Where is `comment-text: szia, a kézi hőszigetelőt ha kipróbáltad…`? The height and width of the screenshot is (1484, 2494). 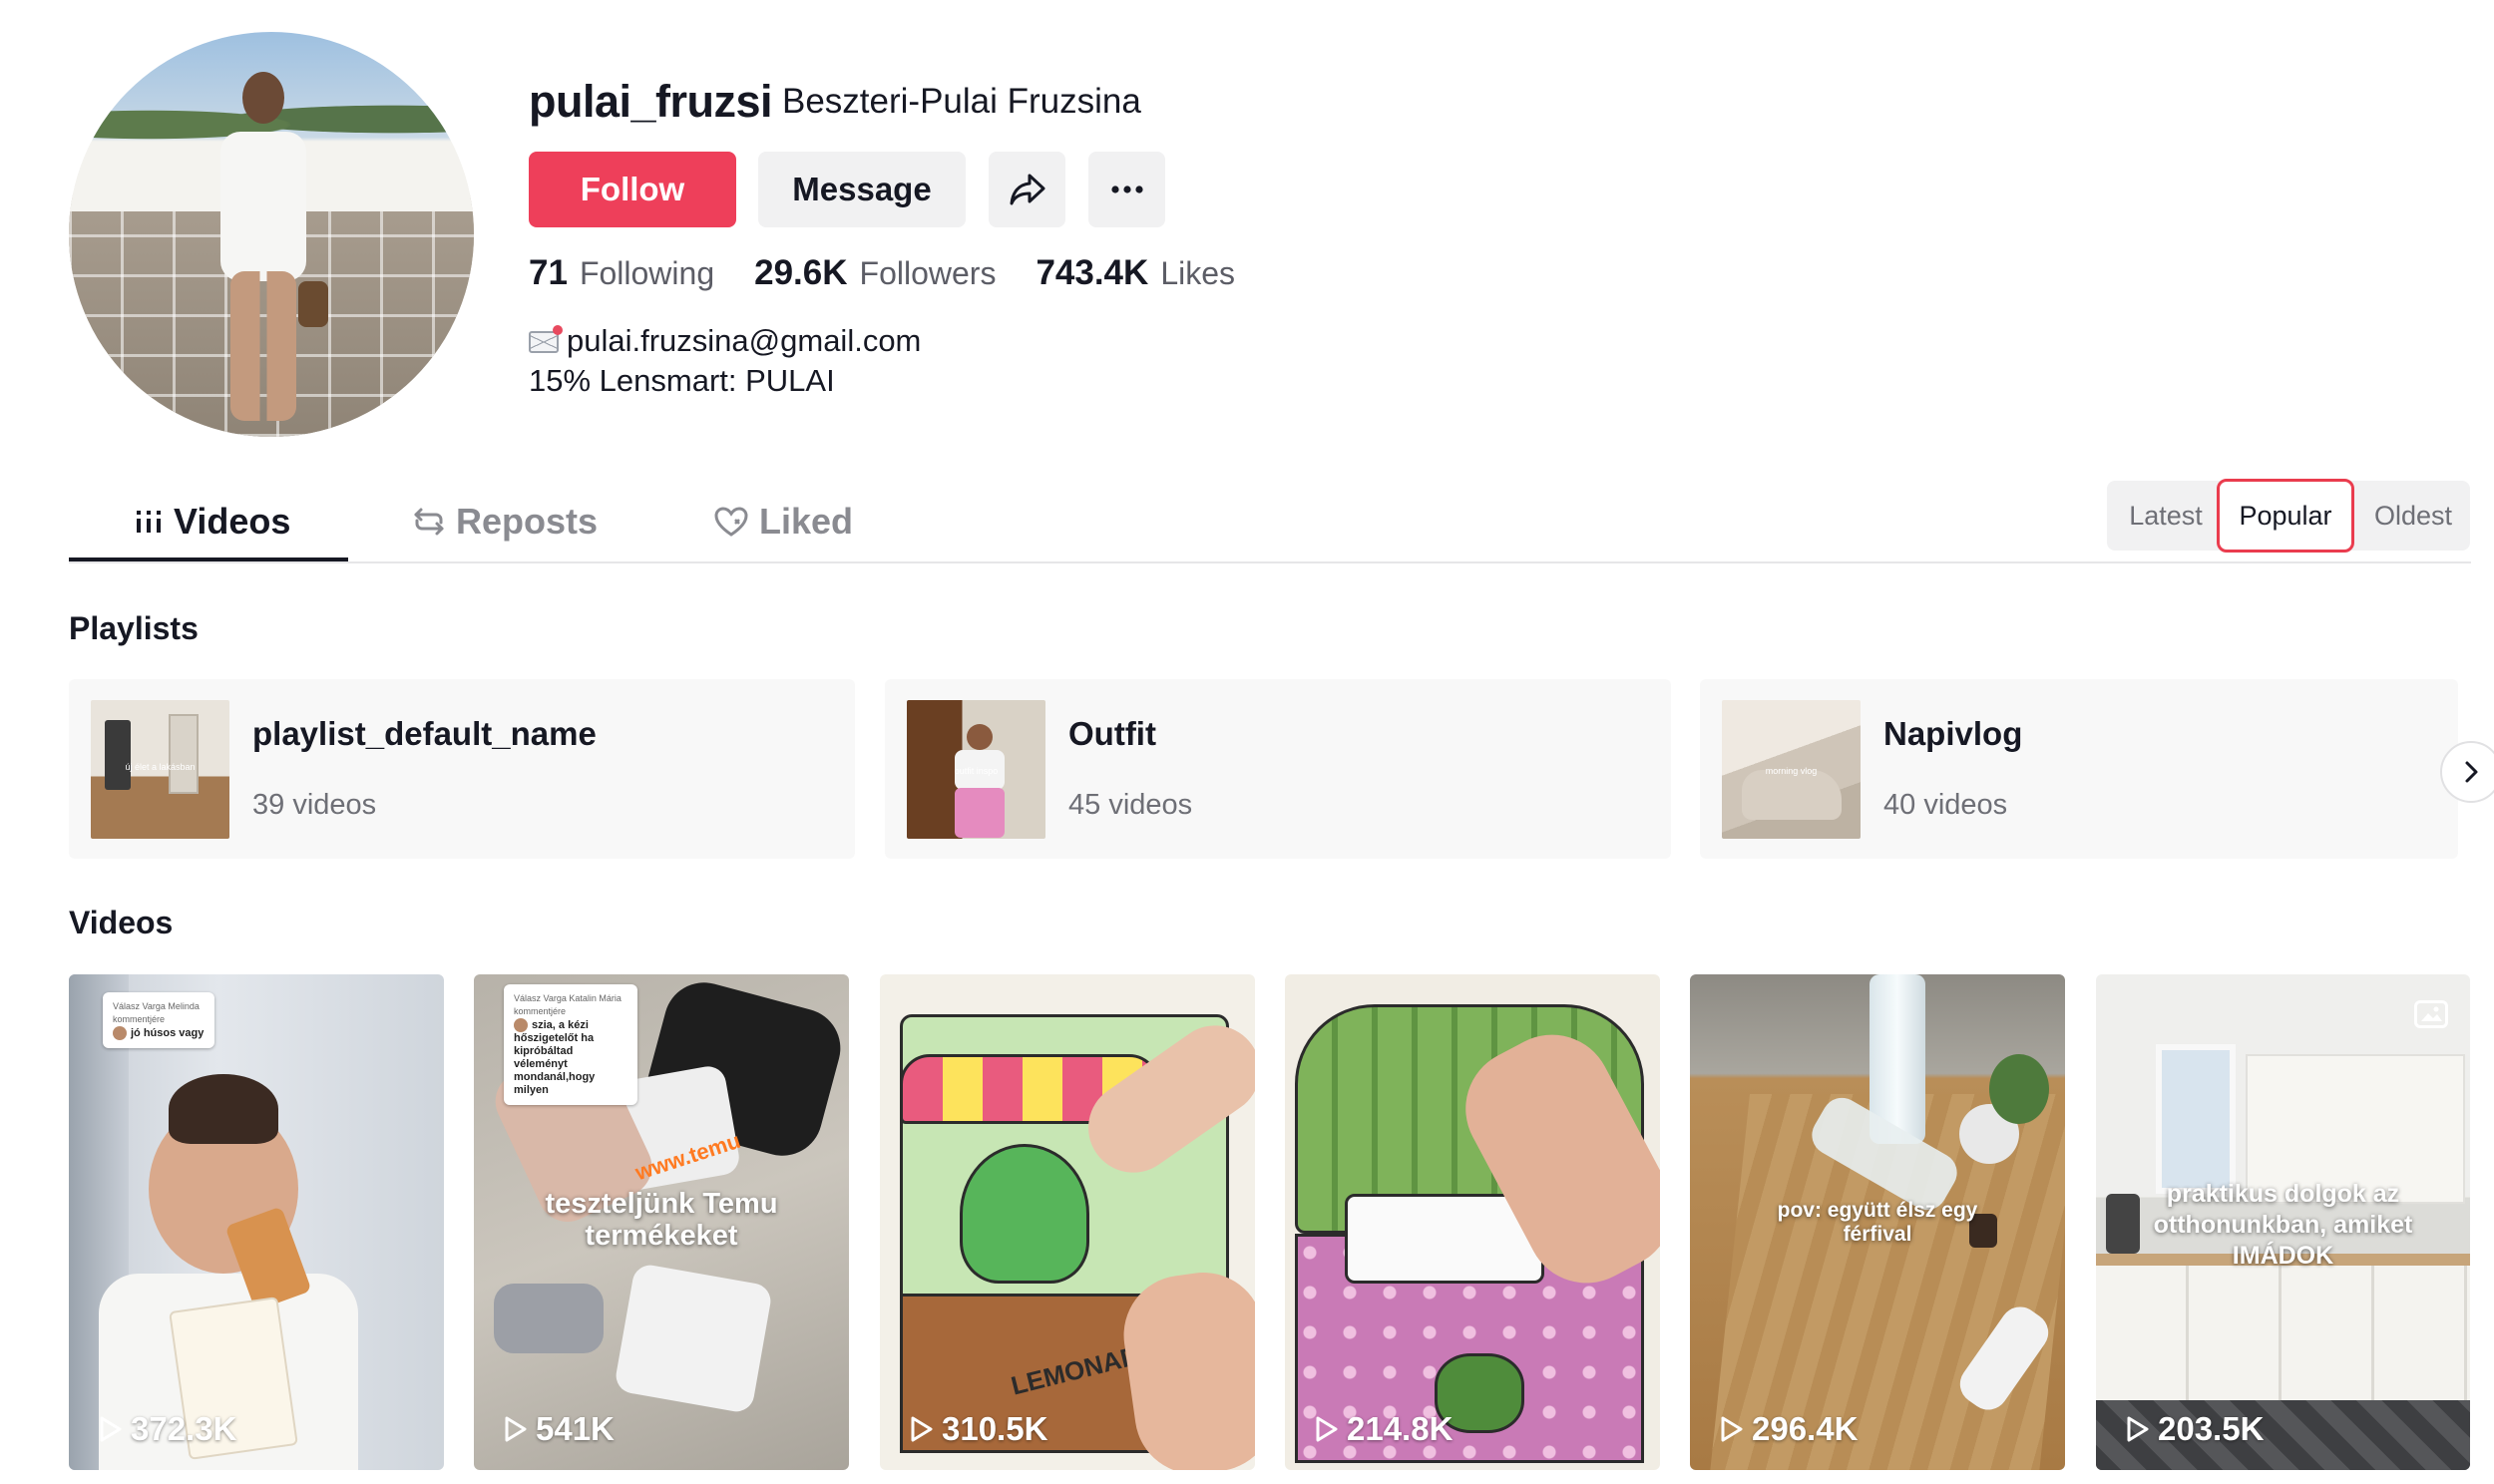
comment-text: szia, a kézi hőszigetelőt ha kipróbáltad… is located at coordinates (555, 1057).